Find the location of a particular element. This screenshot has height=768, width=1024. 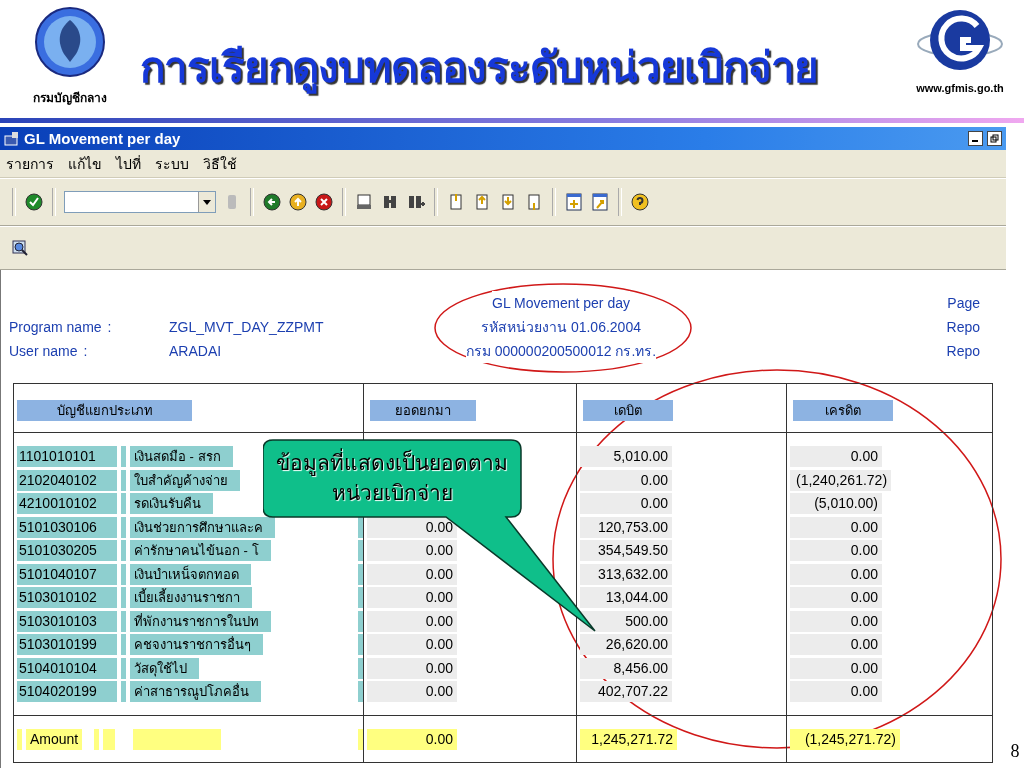

total-cell: 1,245,271.72 is located at coordinates (628, 740).